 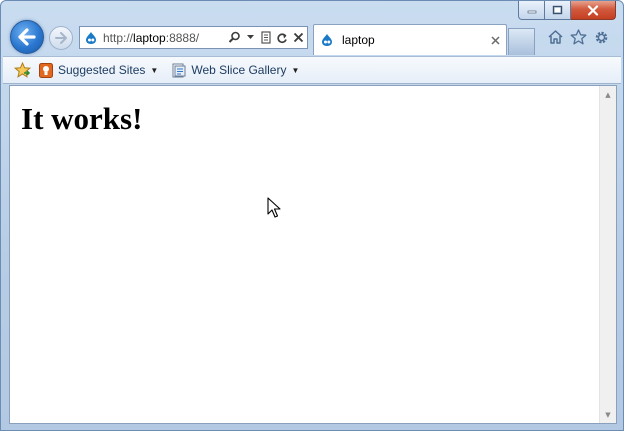 I want to click on web-slice-gallery-label: Web Slice Gallery, so click(x=239, y=70).